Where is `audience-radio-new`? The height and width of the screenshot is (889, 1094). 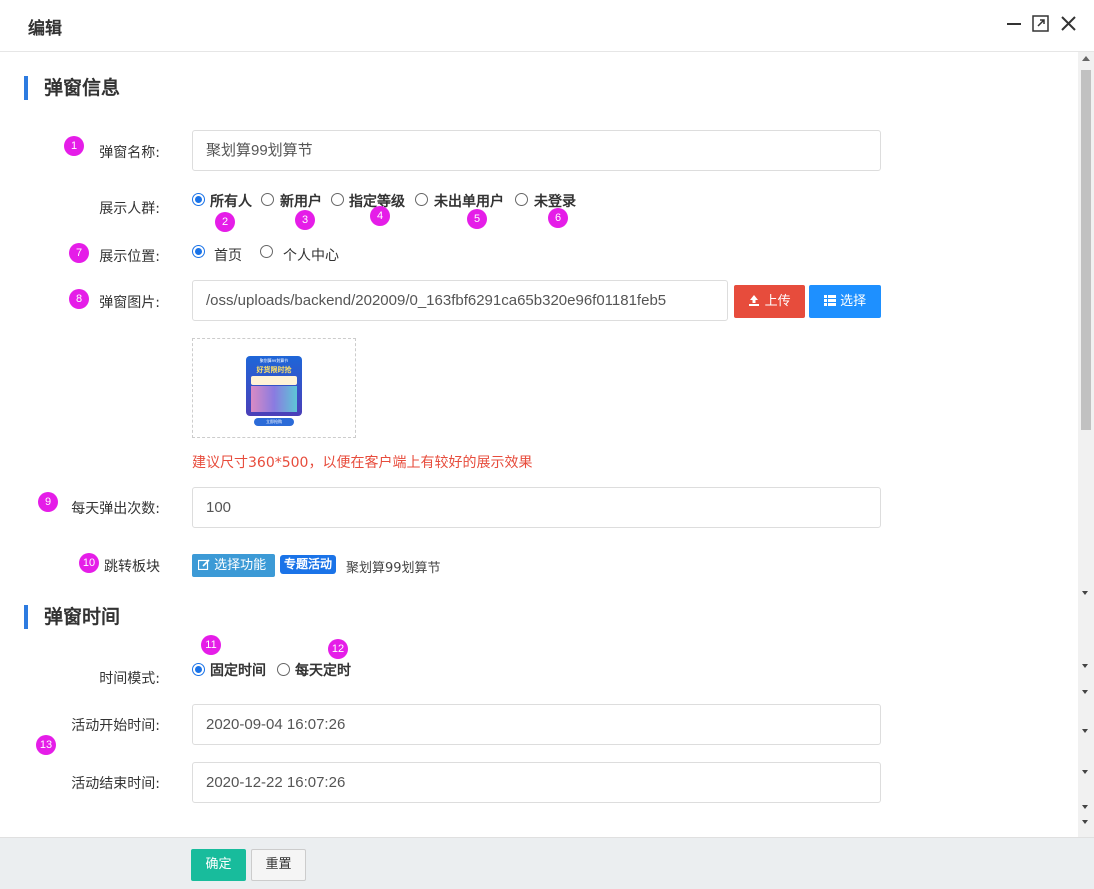 audience-radio-new is located at coordinates (267, 199).